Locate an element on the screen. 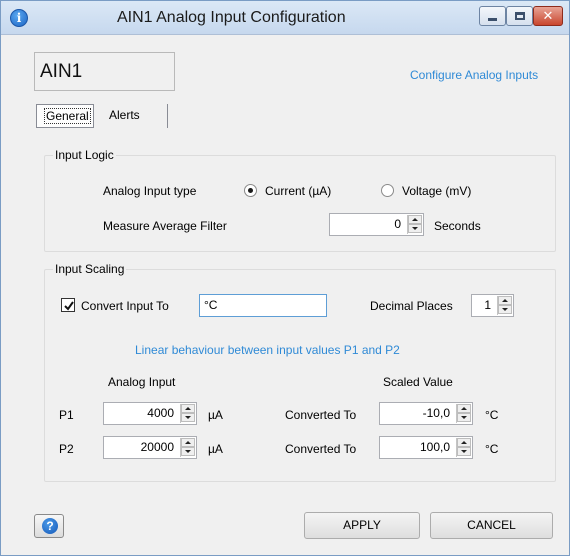 This screenshot has width=570, height=556. p1-converted-label: Converted To is located at coordinates (321, 415).